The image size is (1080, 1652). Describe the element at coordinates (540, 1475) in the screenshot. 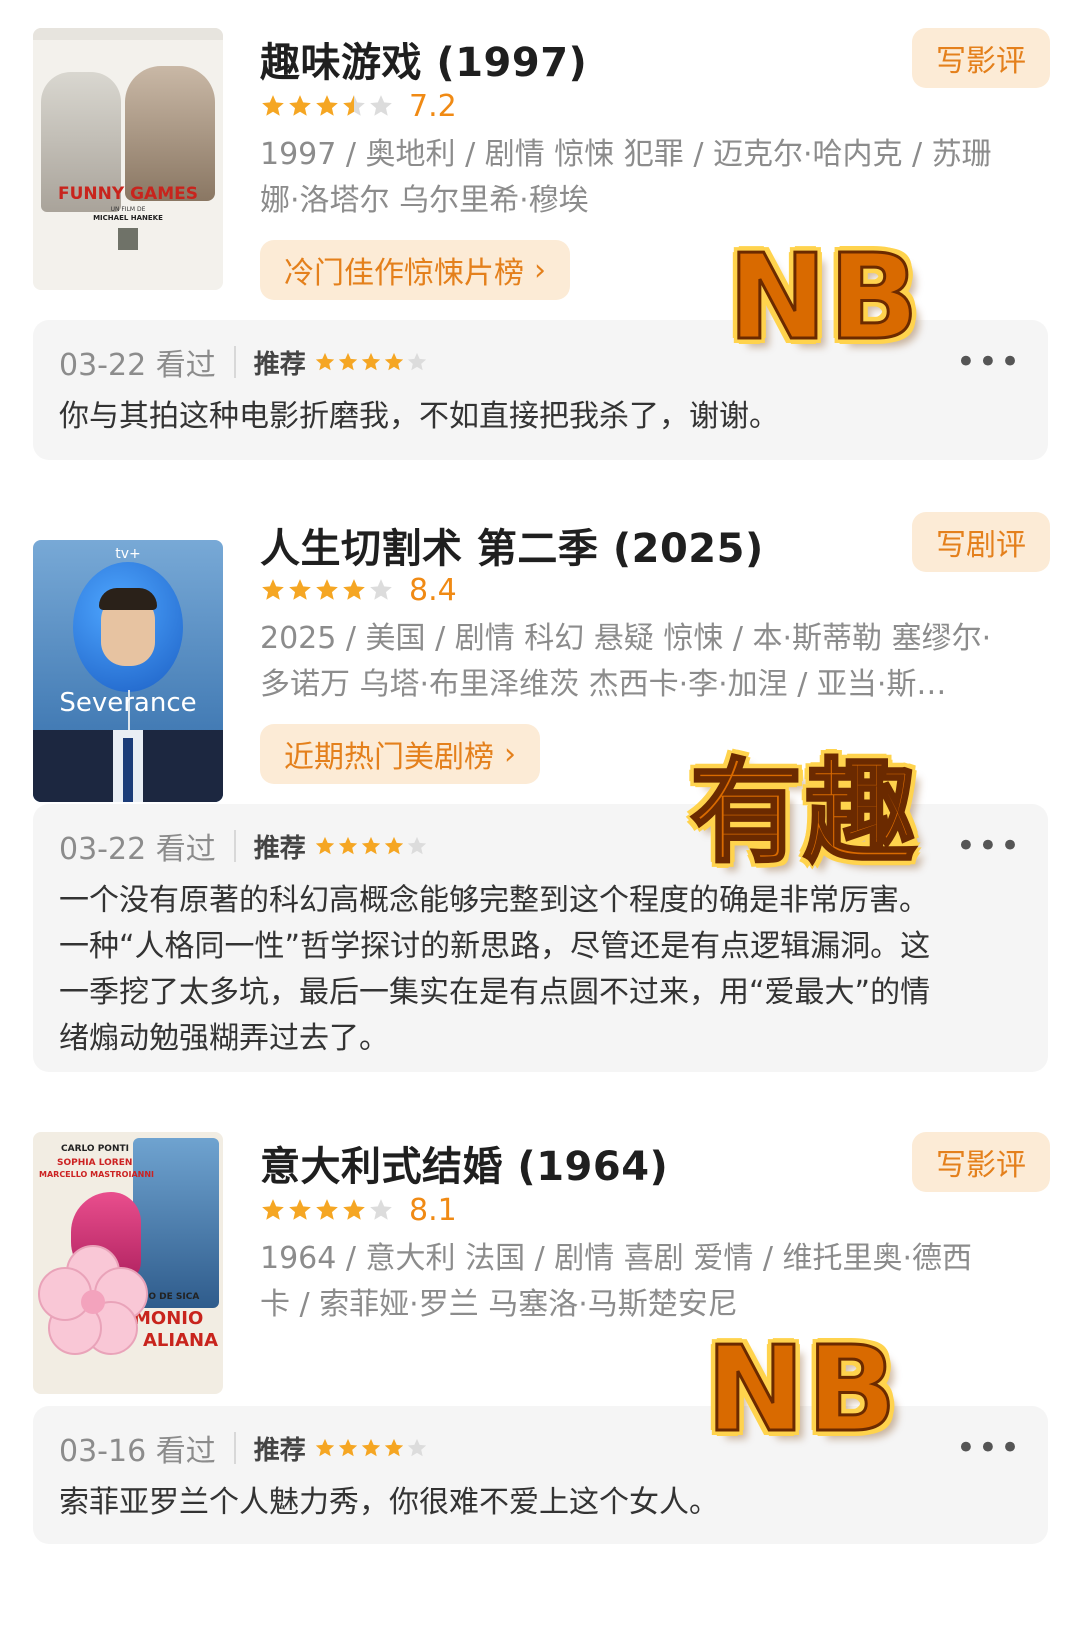

I see `comment-card: 03-16 看过 推荐 ••• 索菲亚罗兰个人魅力秀，你很难不爱上这个女人。` at that location.